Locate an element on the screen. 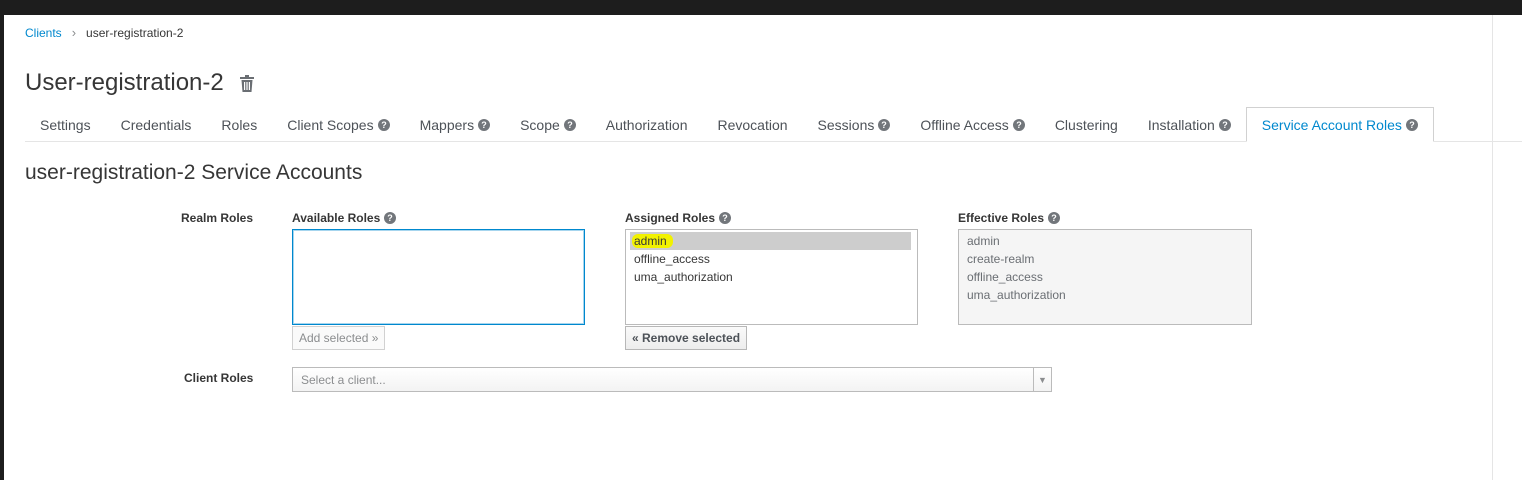 The width and height of the screenshot is (1522, 480). tab-client-scopes: Client Scopes? is located at coordinates (338, 124).